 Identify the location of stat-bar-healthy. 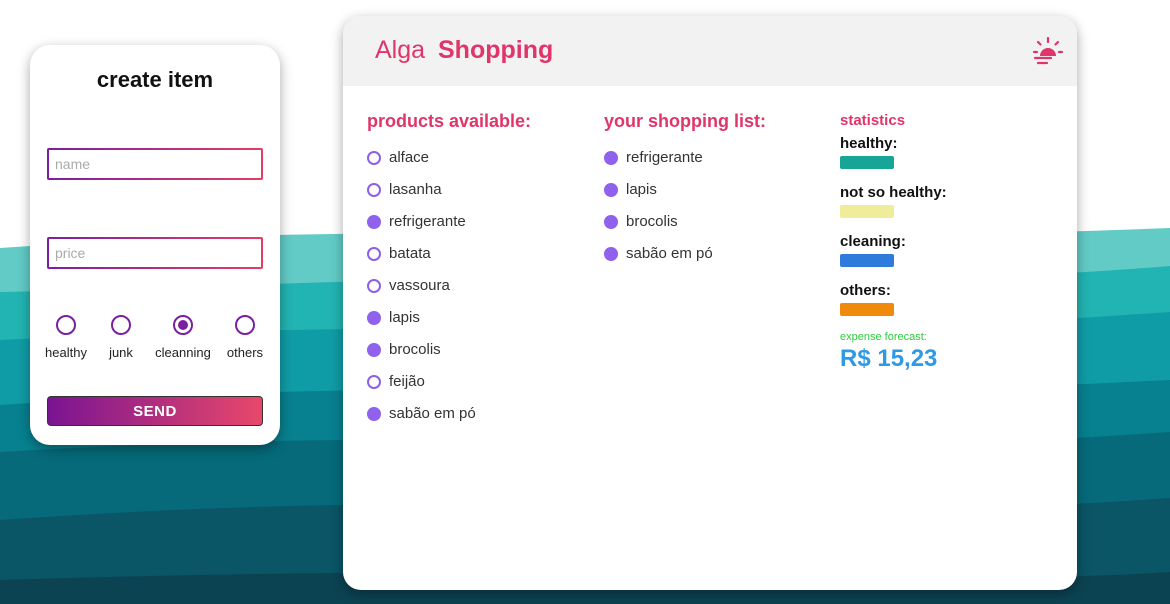
(867, 162).